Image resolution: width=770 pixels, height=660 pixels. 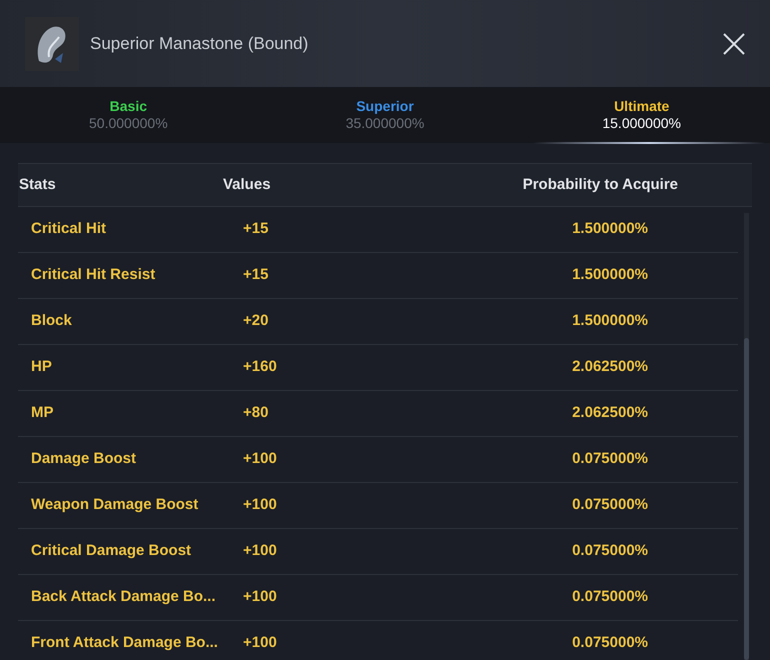 I want to click on table-cell: HP, so click(x=41, y=367).